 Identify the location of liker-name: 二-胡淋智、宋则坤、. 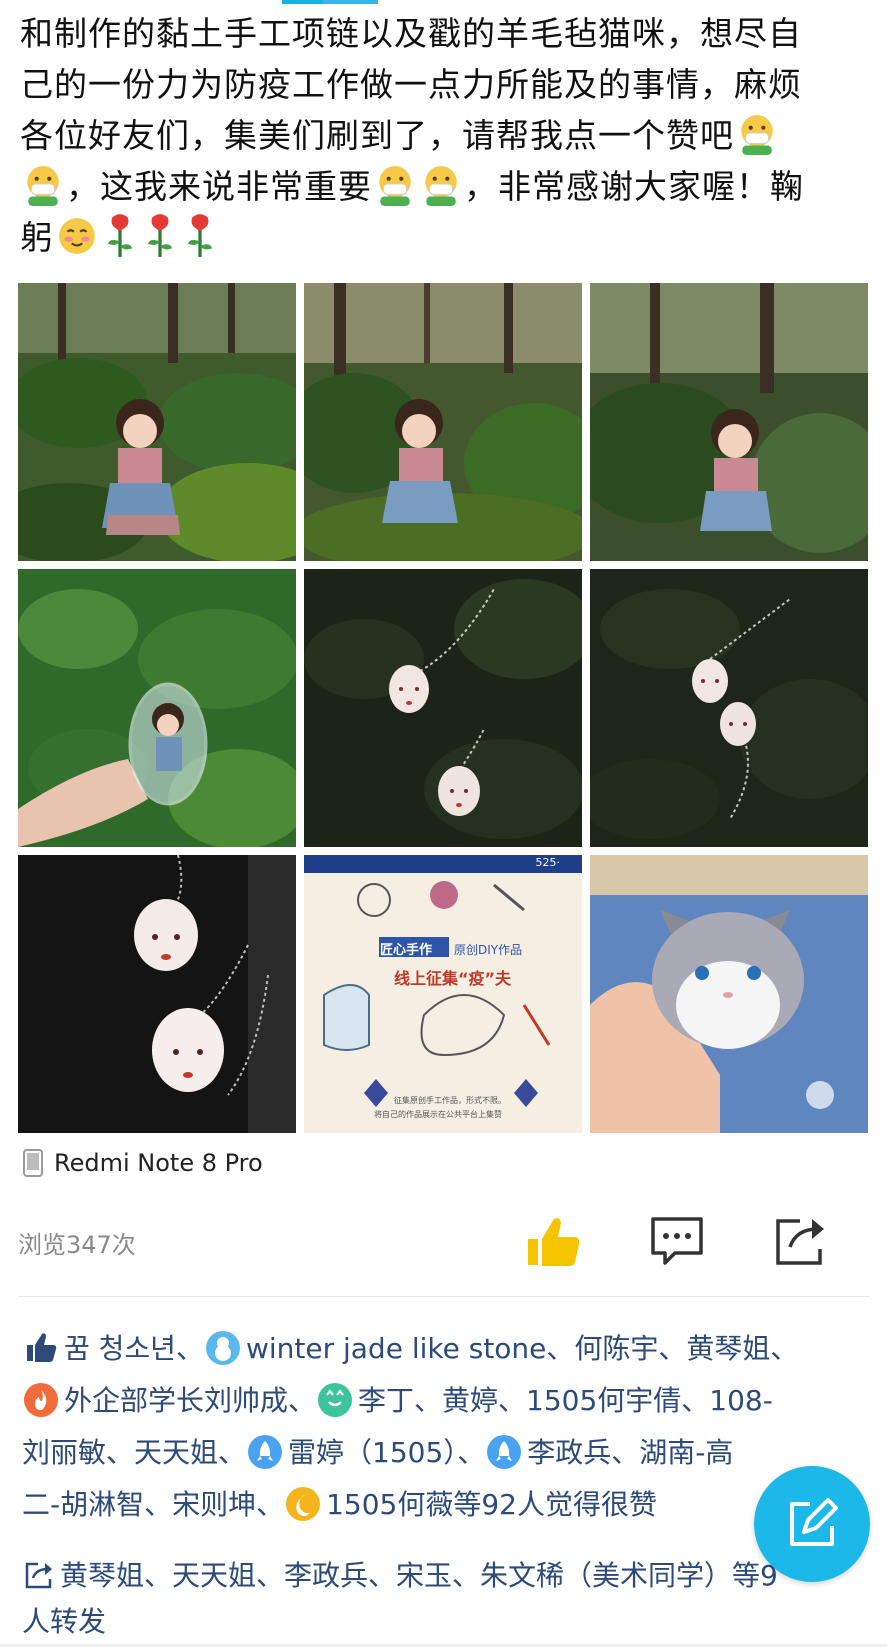
(153, 1504).